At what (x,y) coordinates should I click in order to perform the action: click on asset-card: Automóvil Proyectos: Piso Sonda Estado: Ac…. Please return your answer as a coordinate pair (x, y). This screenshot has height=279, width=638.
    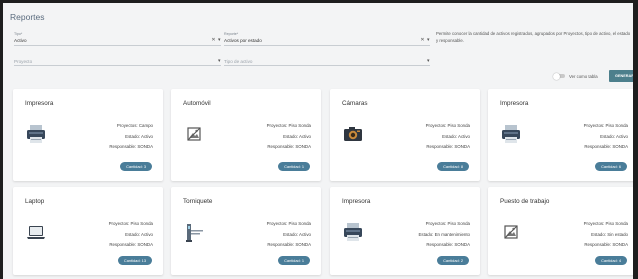
    Looking at the image, I should click on (246, 135).